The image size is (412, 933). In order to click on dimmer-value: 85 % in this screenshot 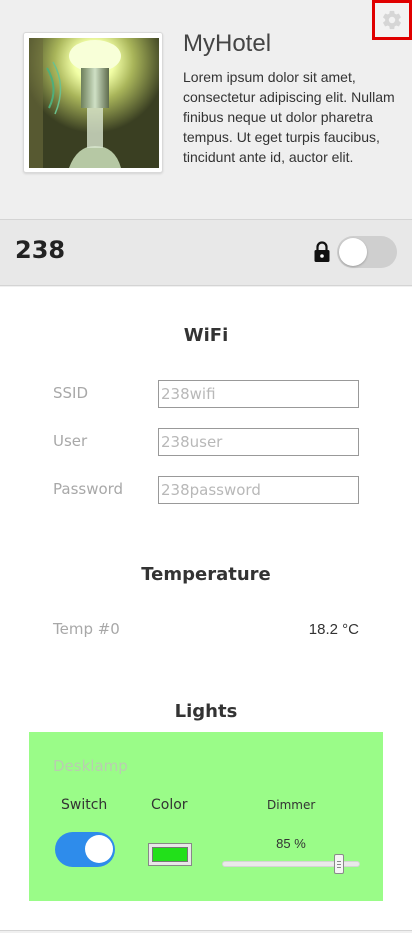, I will do `click(291, 843)`.